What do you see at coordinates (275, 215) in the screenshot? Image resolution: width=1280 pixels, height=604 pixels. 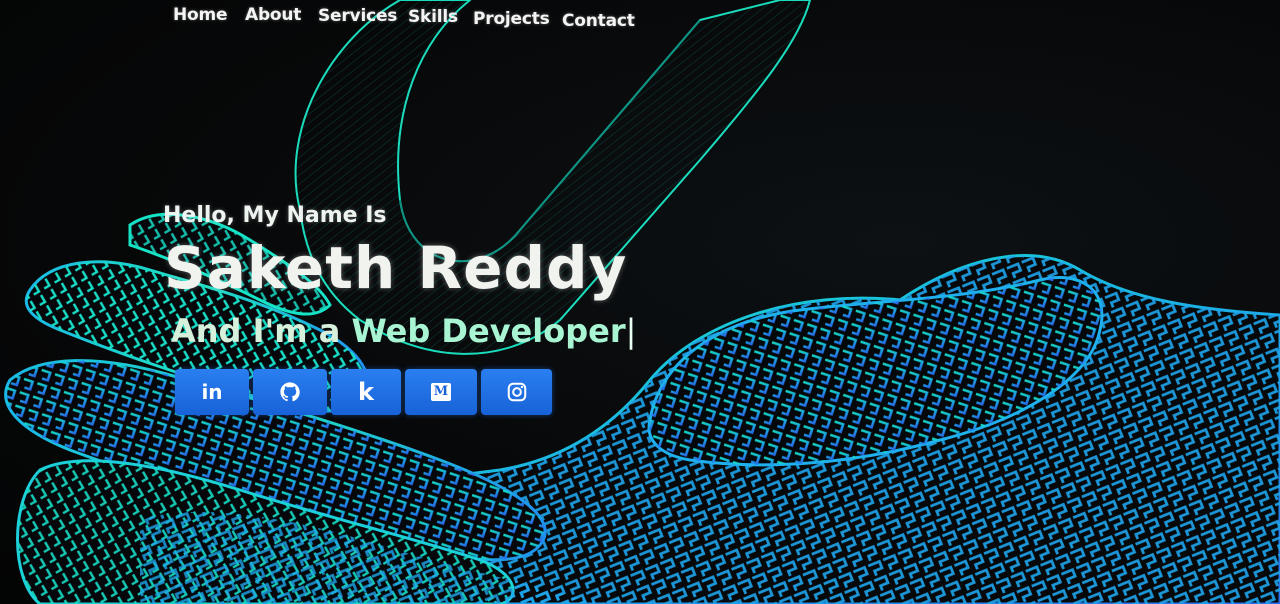 I see `hero-greeting: Hello, My Name Is` at bounding box center [275, 215].